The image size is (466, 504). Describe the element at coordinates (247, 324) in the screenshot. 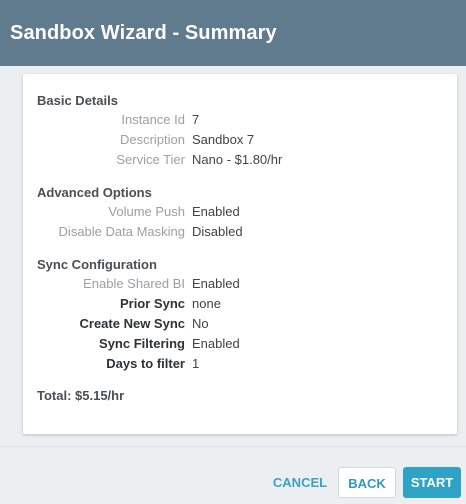

I see `row-create-new-sync: Create New Sync No` at that location.